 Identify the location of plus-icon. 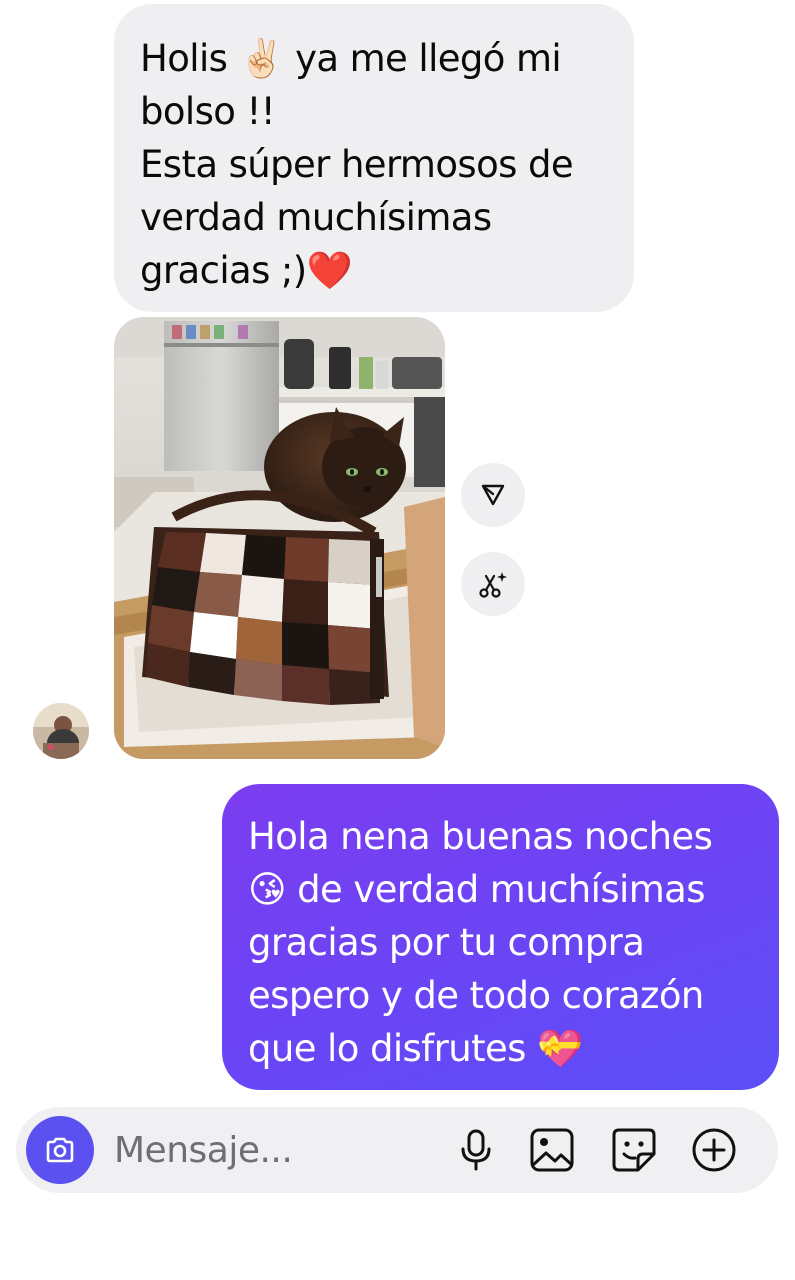
(714, 1150).